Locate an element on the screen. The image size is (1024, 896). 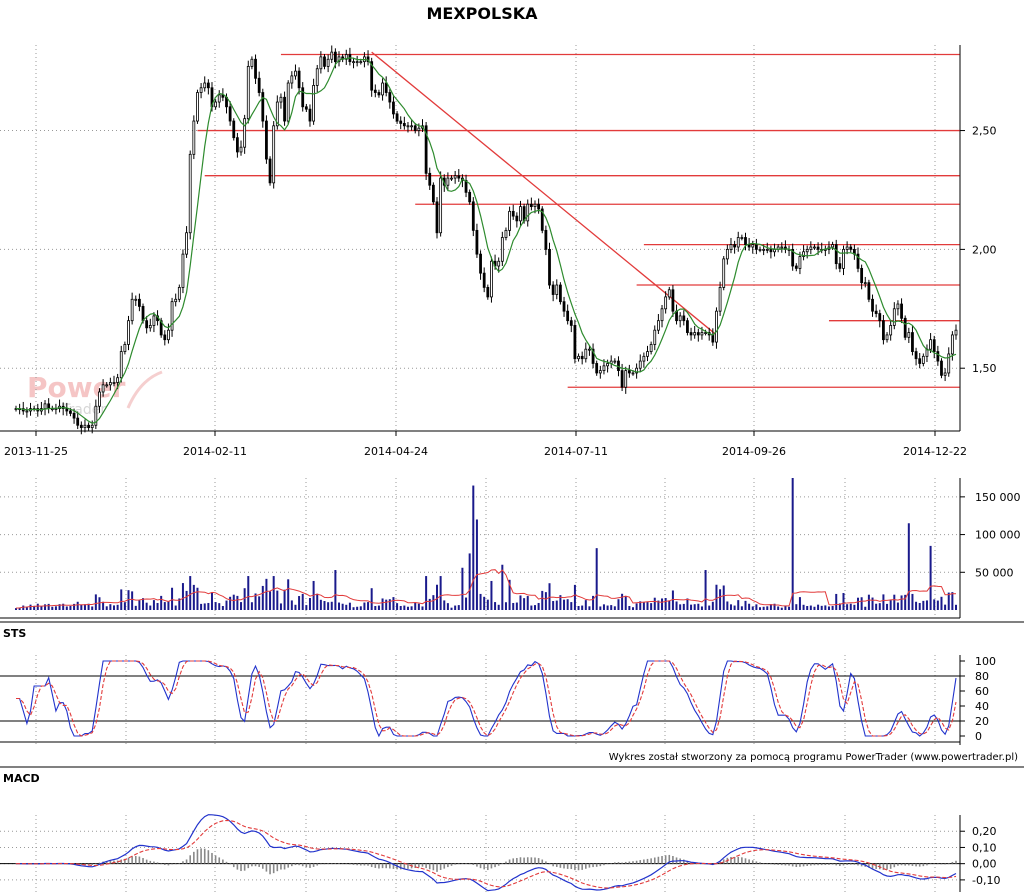
price-y-tick-label: 2,50 is located at coordinates (984, 131).